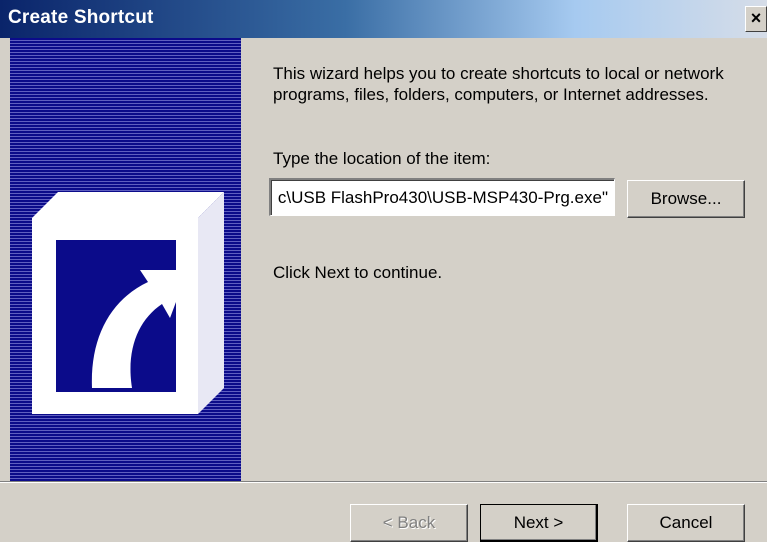 The image size is (767, 542). I want to click on shortcut-arrow-icon, so click(128, 303).